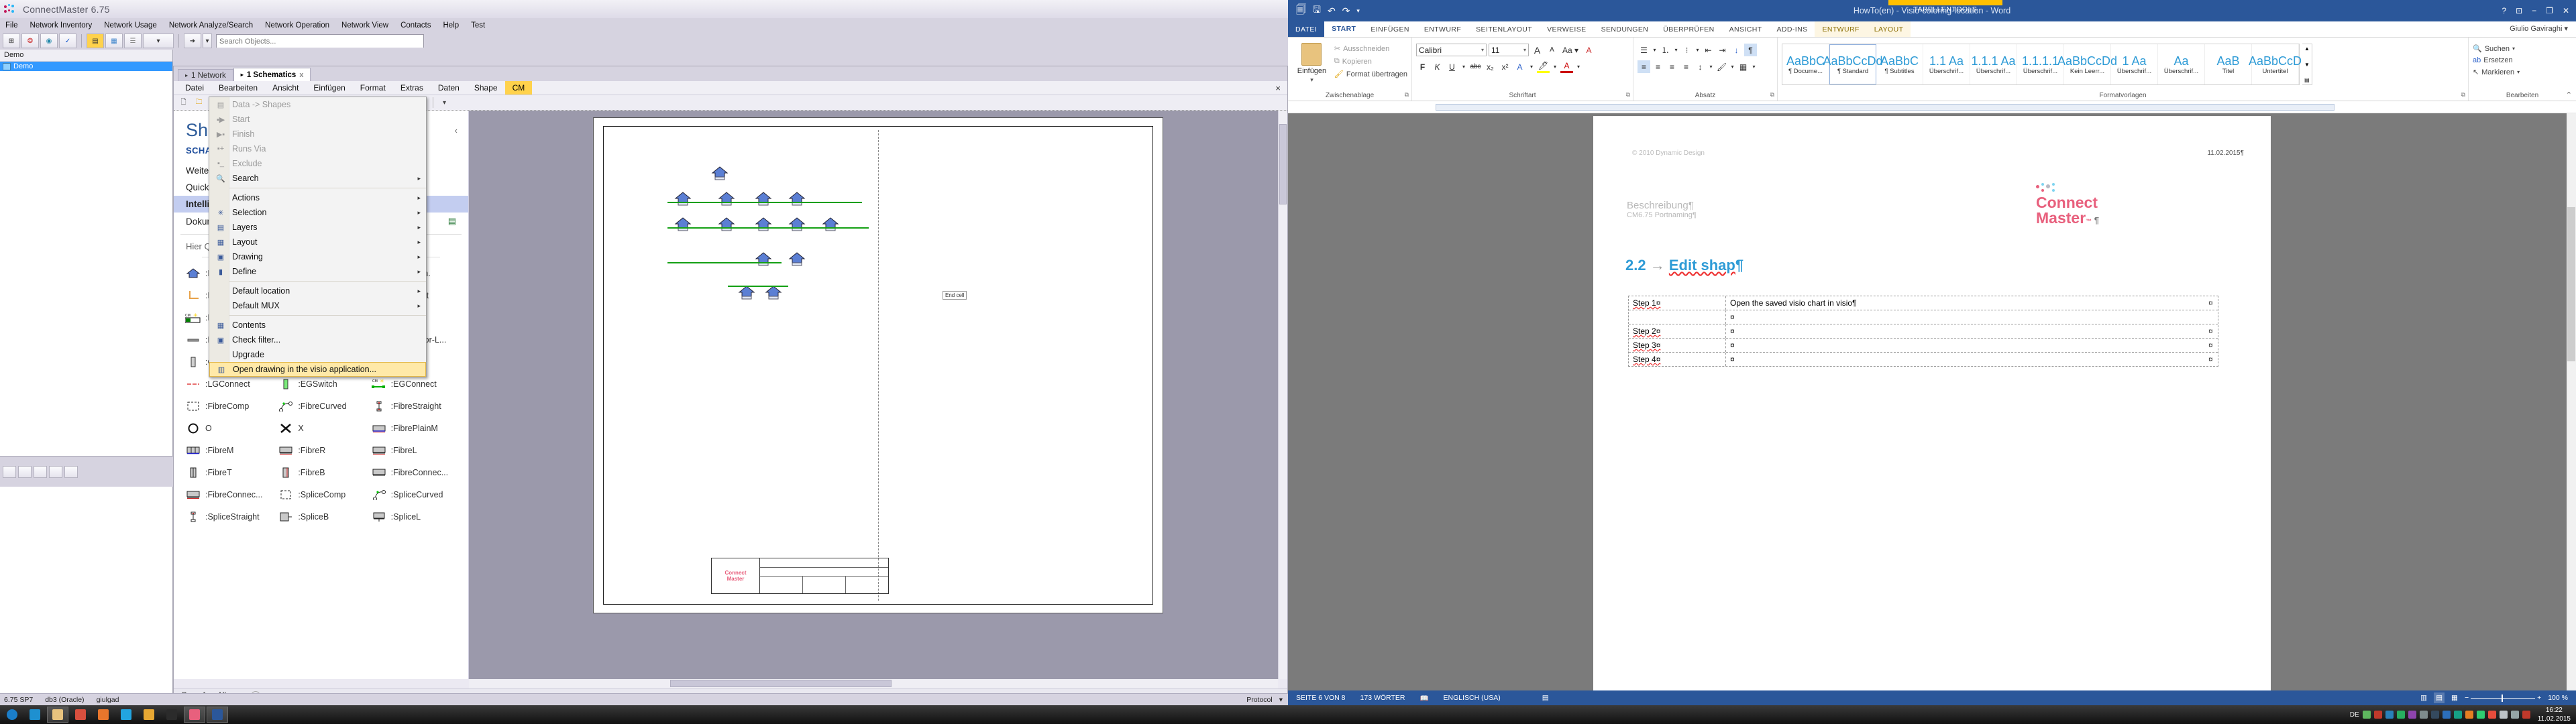  What do you see at coordinates (1437, 66) in the screenshot?
I see `italic-icon: K` at bounding box center [1437, 66].